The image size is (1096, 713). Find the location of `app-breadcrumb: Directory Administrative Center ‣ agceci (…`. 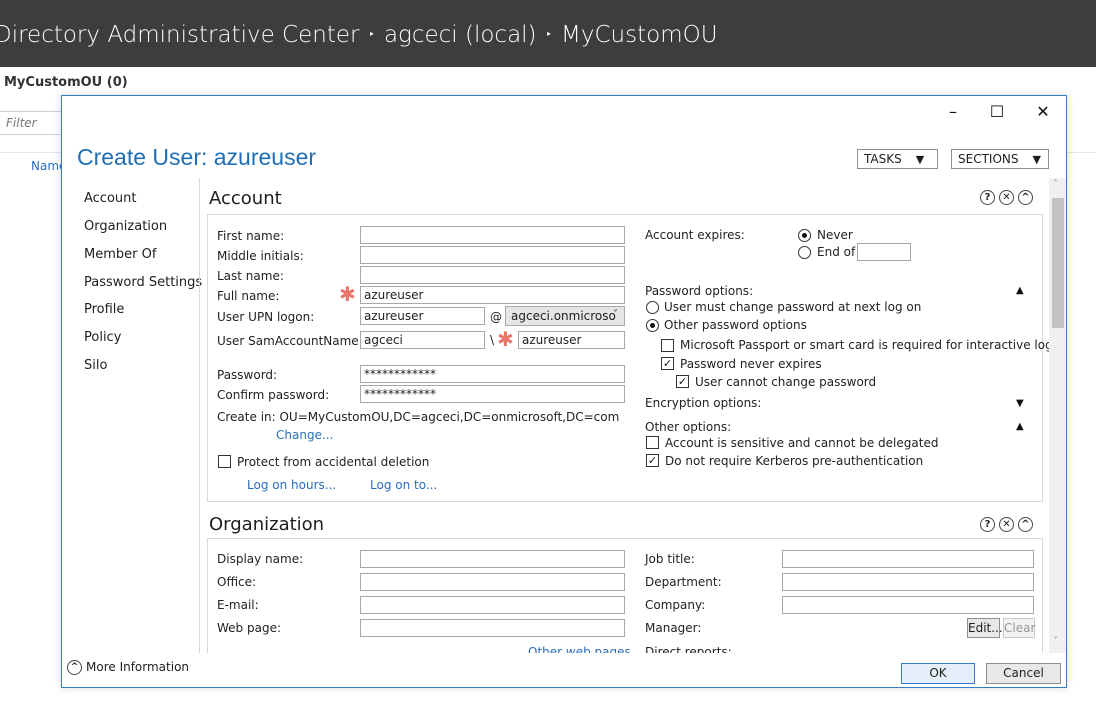

app-breadcrumb: Directory Administrative Center ‣ agceci (… is located at coordinates (359, 35).